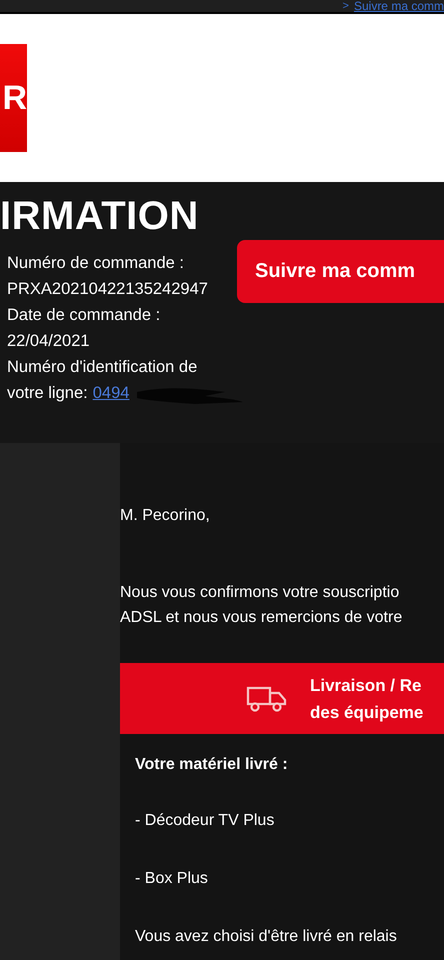 This screenshot has width=444, height=960. Describe the element at coordinates (340, 271) in the screenshot. I see `track-order-button: Suivre ma comm` at that location.